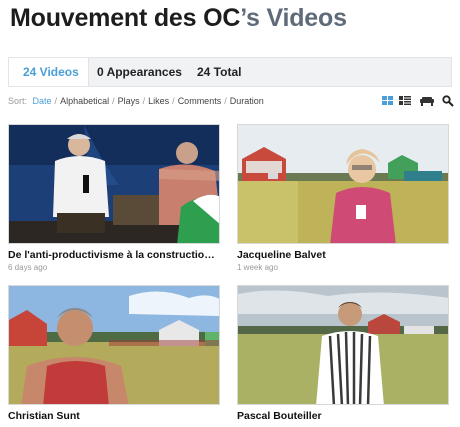 The width and height of the screenshot is (460, 427). I want to click on sort-option-plays: Plays, so click(129, 101).